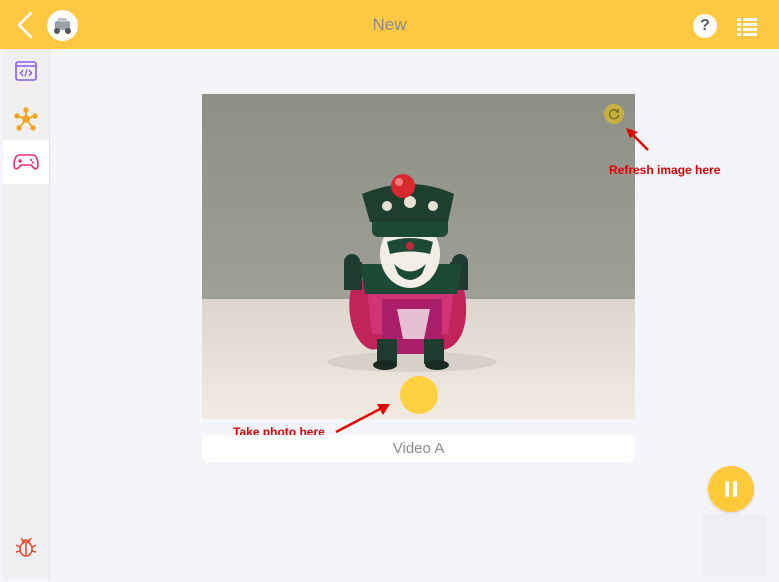 This screenshot has width=779, height=582. I want to click on top-bar: New ?, so click(389, 24).